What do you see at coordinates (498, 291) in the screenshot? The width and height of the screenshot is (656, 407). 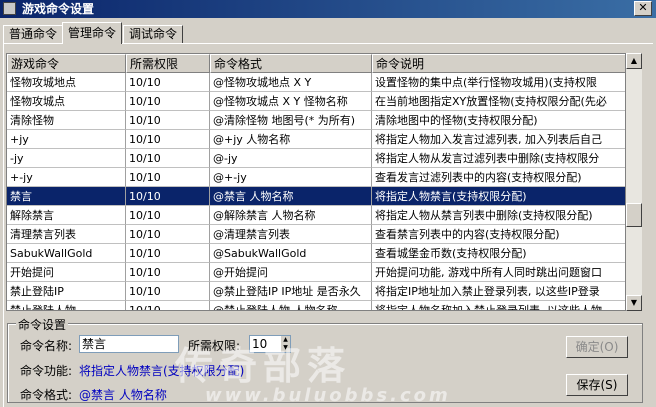 I see `cell-description: 将指定IP地址加入禁止登录列表, 以这些IP登录` at bounding box center [498, 291].